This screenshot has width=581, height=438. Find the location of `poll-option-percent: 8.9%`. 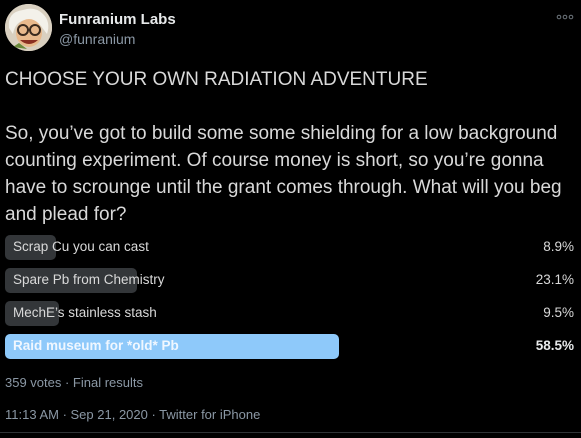

poll-option-percent: 8.9% is located at coordinates (558, 246).